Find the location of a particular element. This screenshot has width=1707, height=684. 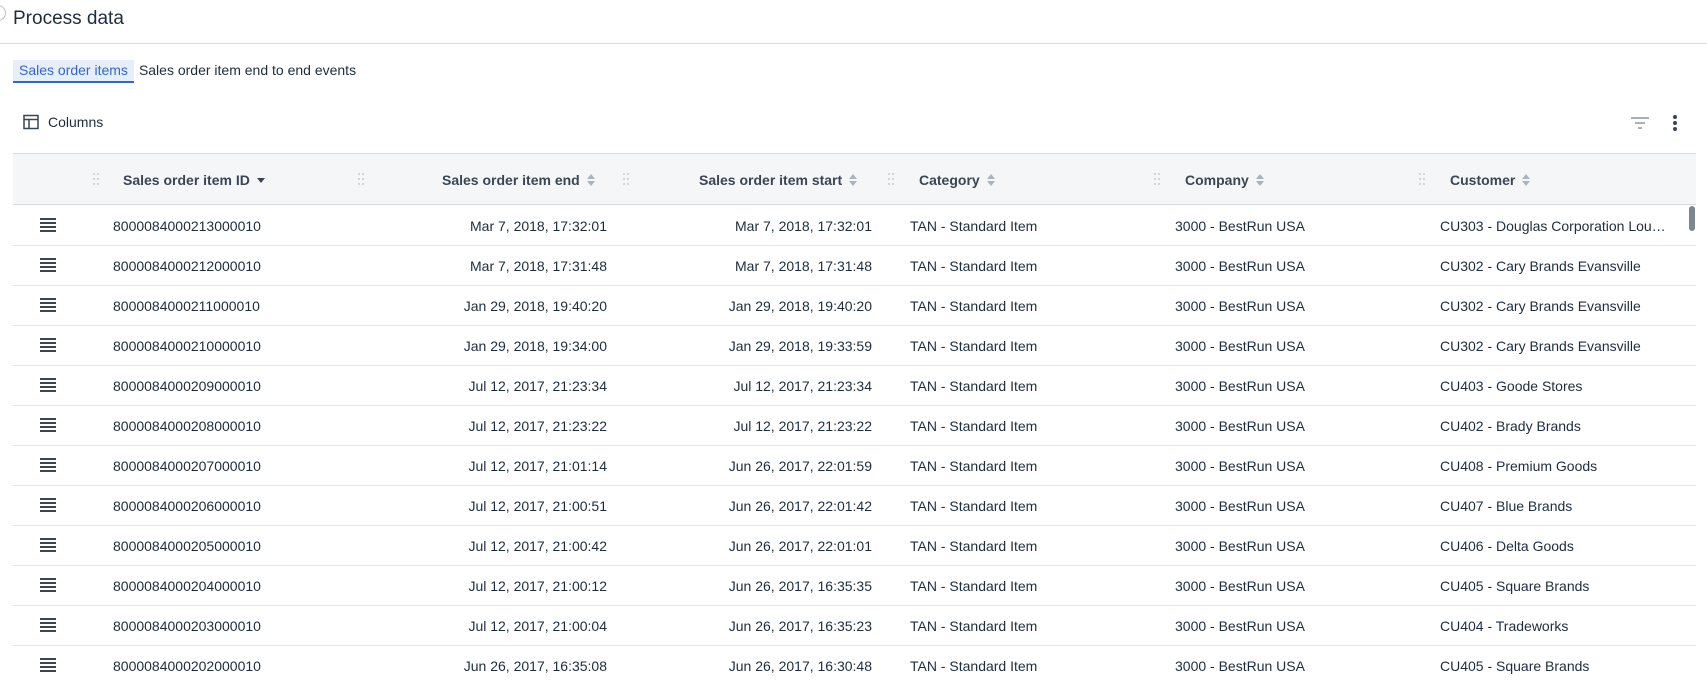

column-header-company: Company is located at coordinates (1224, 179).